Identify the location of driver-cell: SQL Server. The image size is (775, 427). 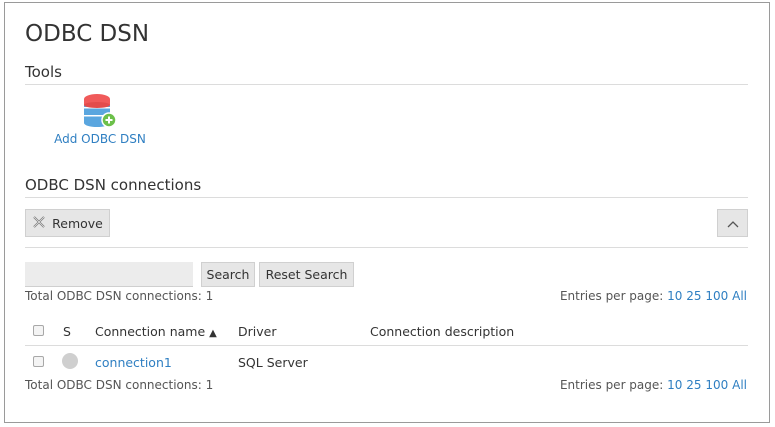
(273, 362).